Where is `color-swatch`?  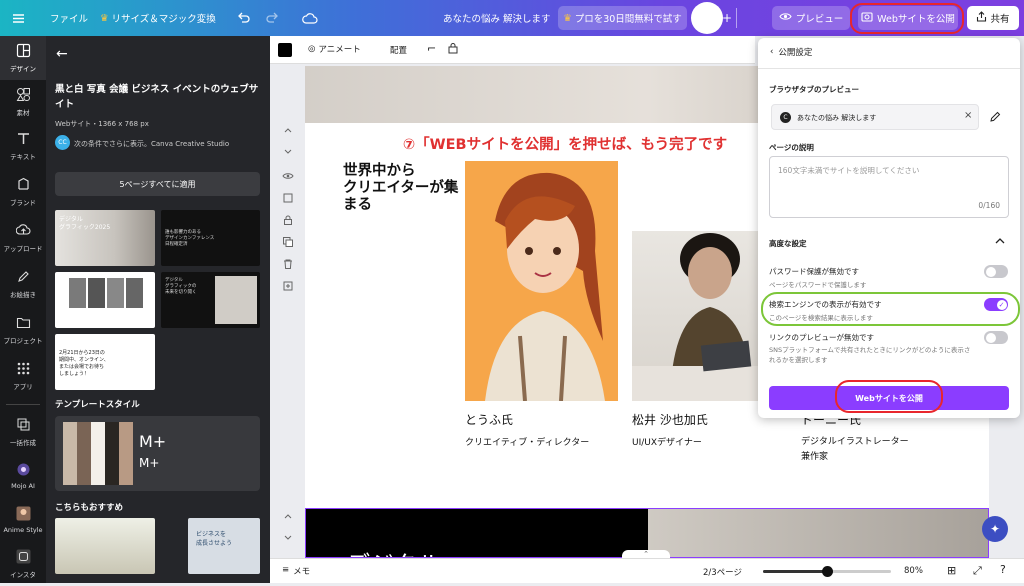 color-swatch is located at coordinates (285, 50).